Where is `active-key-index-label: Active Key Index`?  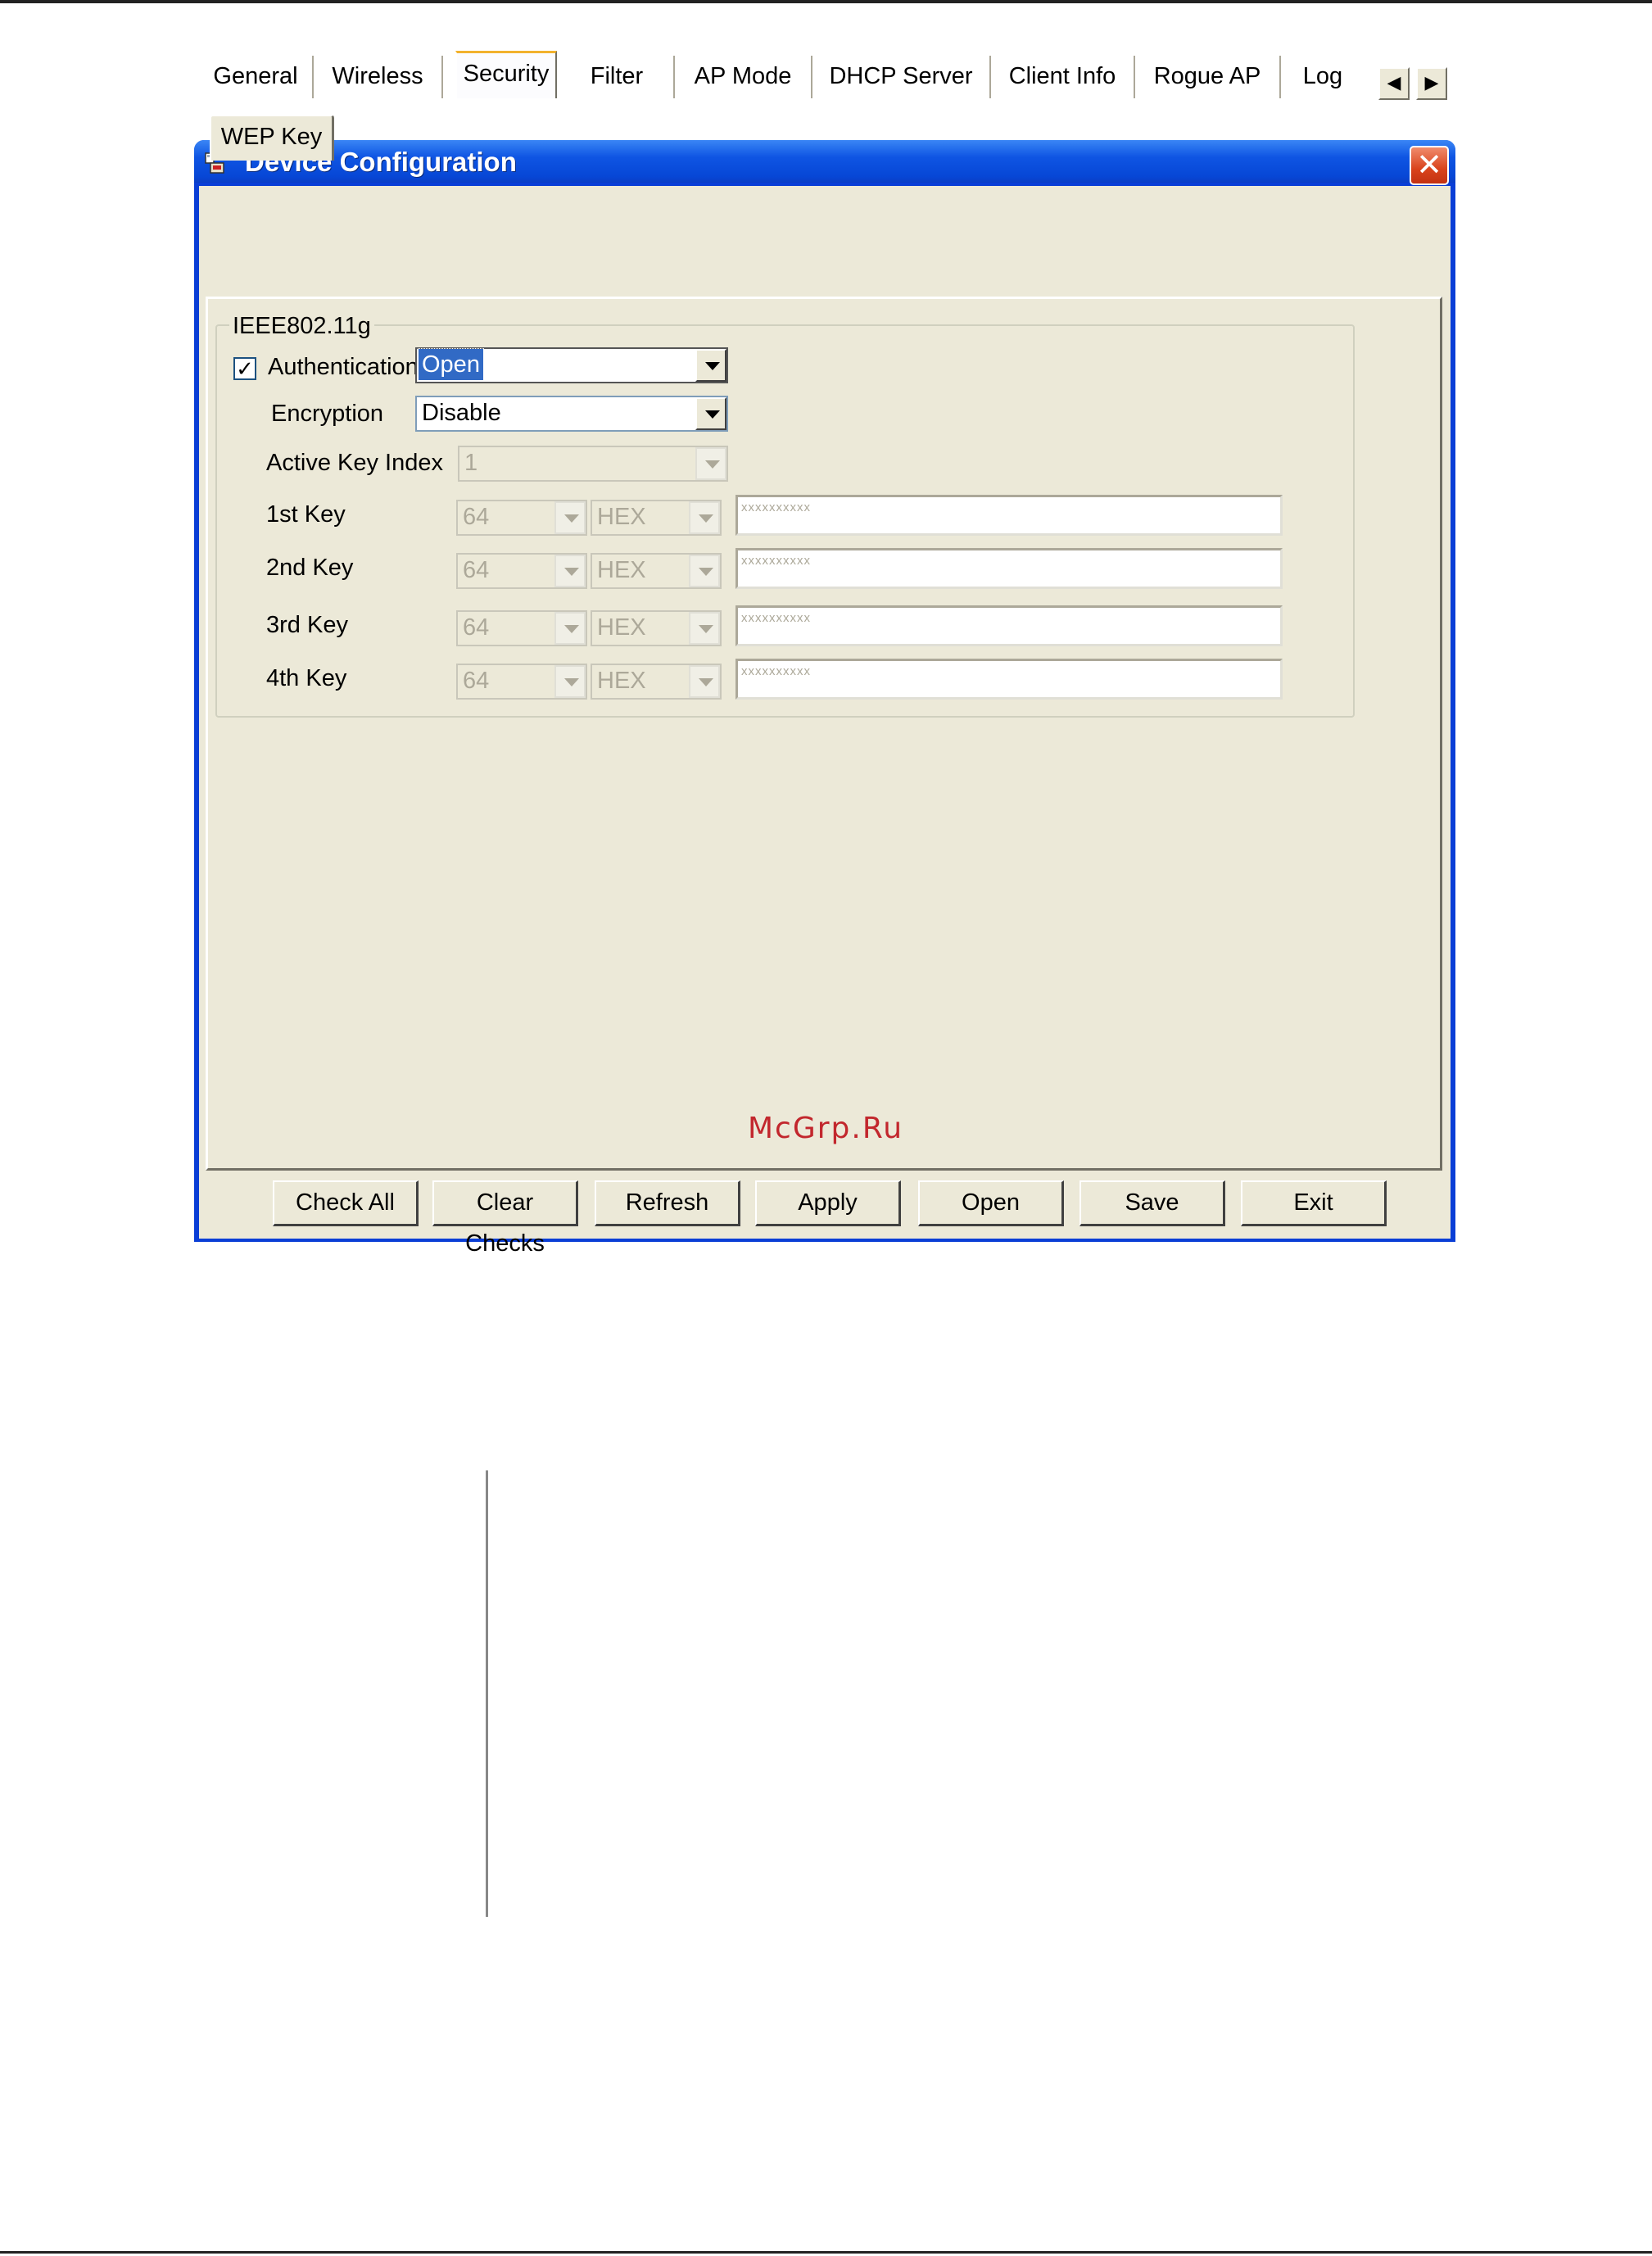 active-key-index-label: Active Key Index is located at coordinates (354, 463).